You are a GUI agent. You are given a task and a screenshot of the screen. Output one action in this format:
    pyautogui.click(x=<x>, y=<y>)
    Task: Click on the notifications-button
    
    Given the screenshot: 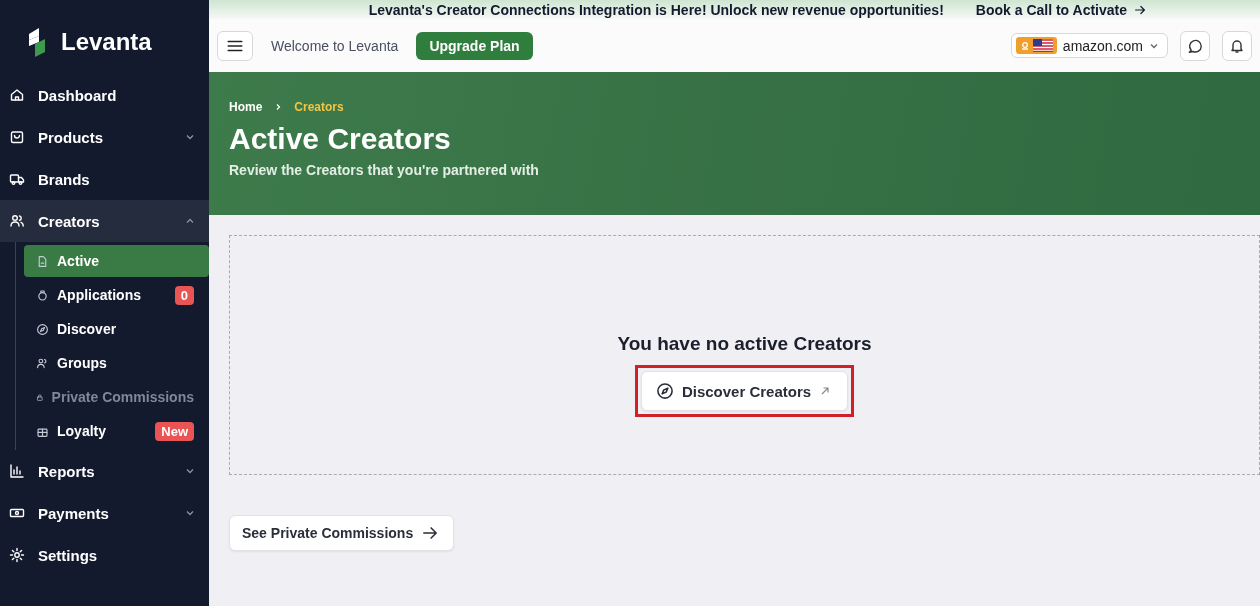 What is the action you would take?
    pyautogui.click(x=1237, y=45)
    